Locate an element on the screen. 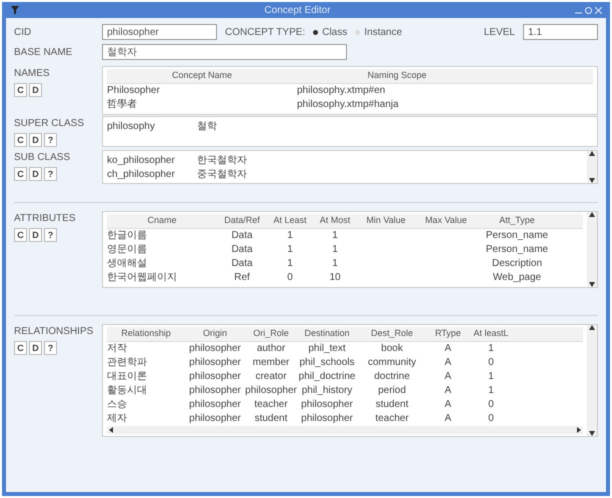  column-header: Concept Name is located at coordinates (202, 75).